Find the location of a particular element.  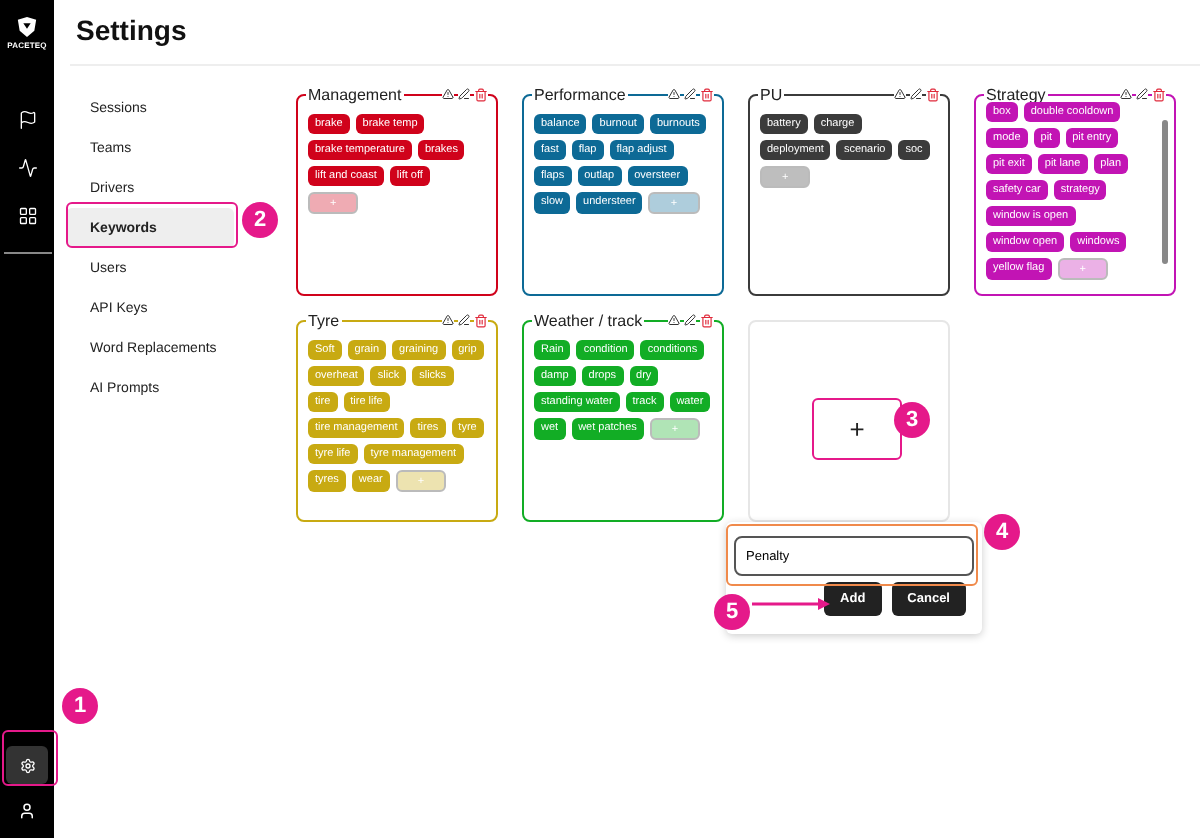

new-group-button: + is located at coordinates (857, 429).